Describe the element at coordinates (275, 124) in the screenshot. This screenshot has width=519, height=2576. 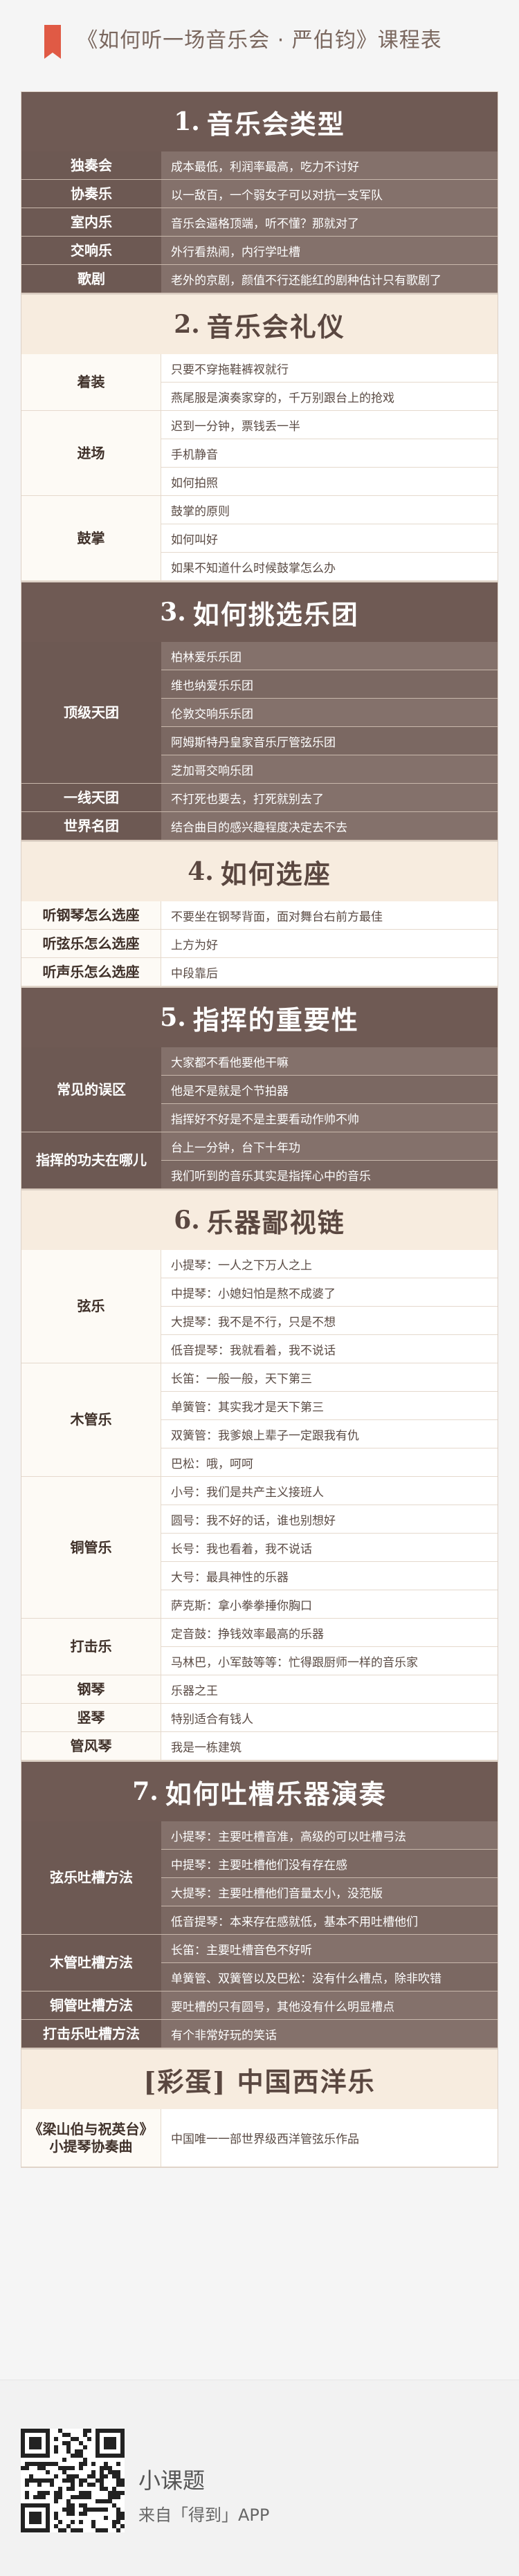
I see `section-title: 音乐会类型` at that location.